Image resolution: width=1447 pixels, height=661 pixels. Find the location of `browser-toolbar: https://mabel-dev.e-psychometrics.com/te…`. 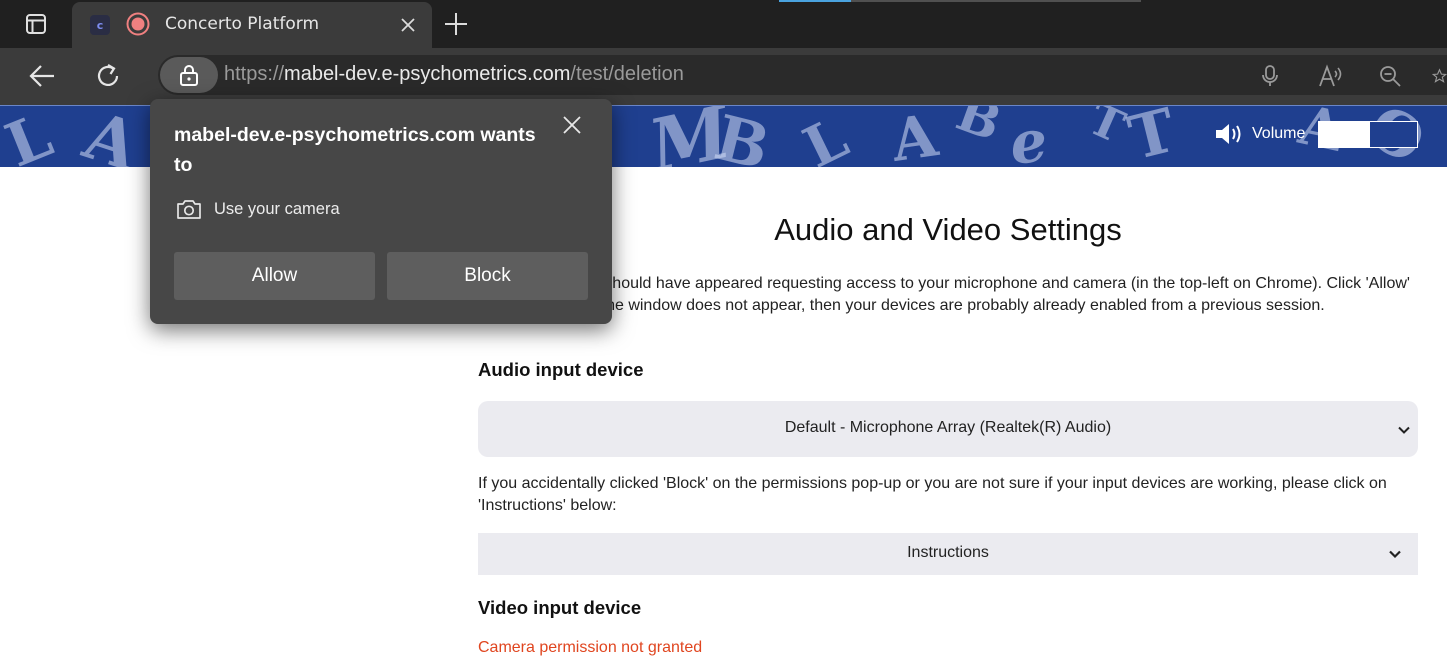

browser-toolbar: https://mabel-dev.e-psychometrics.com/te… is located at coordinates (723, 76).